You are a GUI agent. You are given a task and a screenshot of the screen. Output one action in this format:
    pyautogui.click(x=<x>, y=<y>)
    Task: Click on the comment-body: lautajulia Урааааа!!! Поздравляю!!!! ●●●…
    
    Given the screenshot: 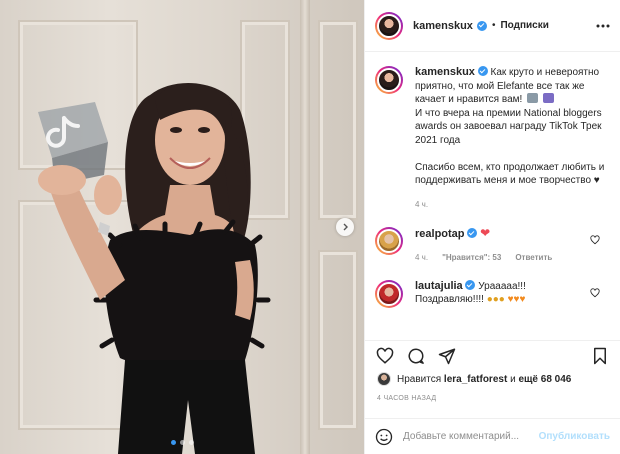 What is the action you would take?
    pyautogui.click(x=505, y=294)
    